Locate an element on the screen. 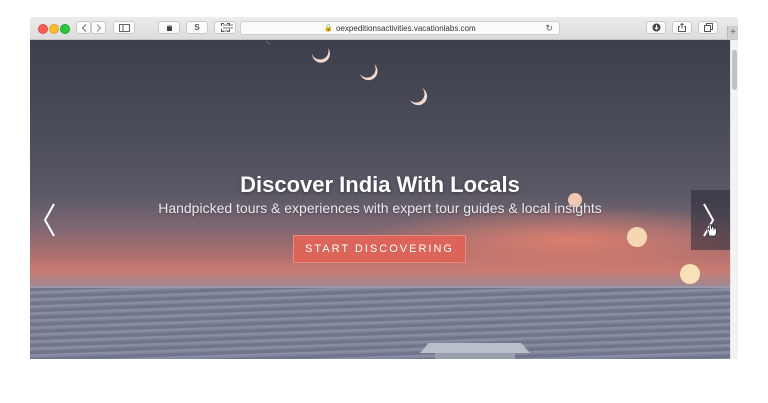  start-discovering-button: START DISCOVERING is located at coordinates (379, 249).